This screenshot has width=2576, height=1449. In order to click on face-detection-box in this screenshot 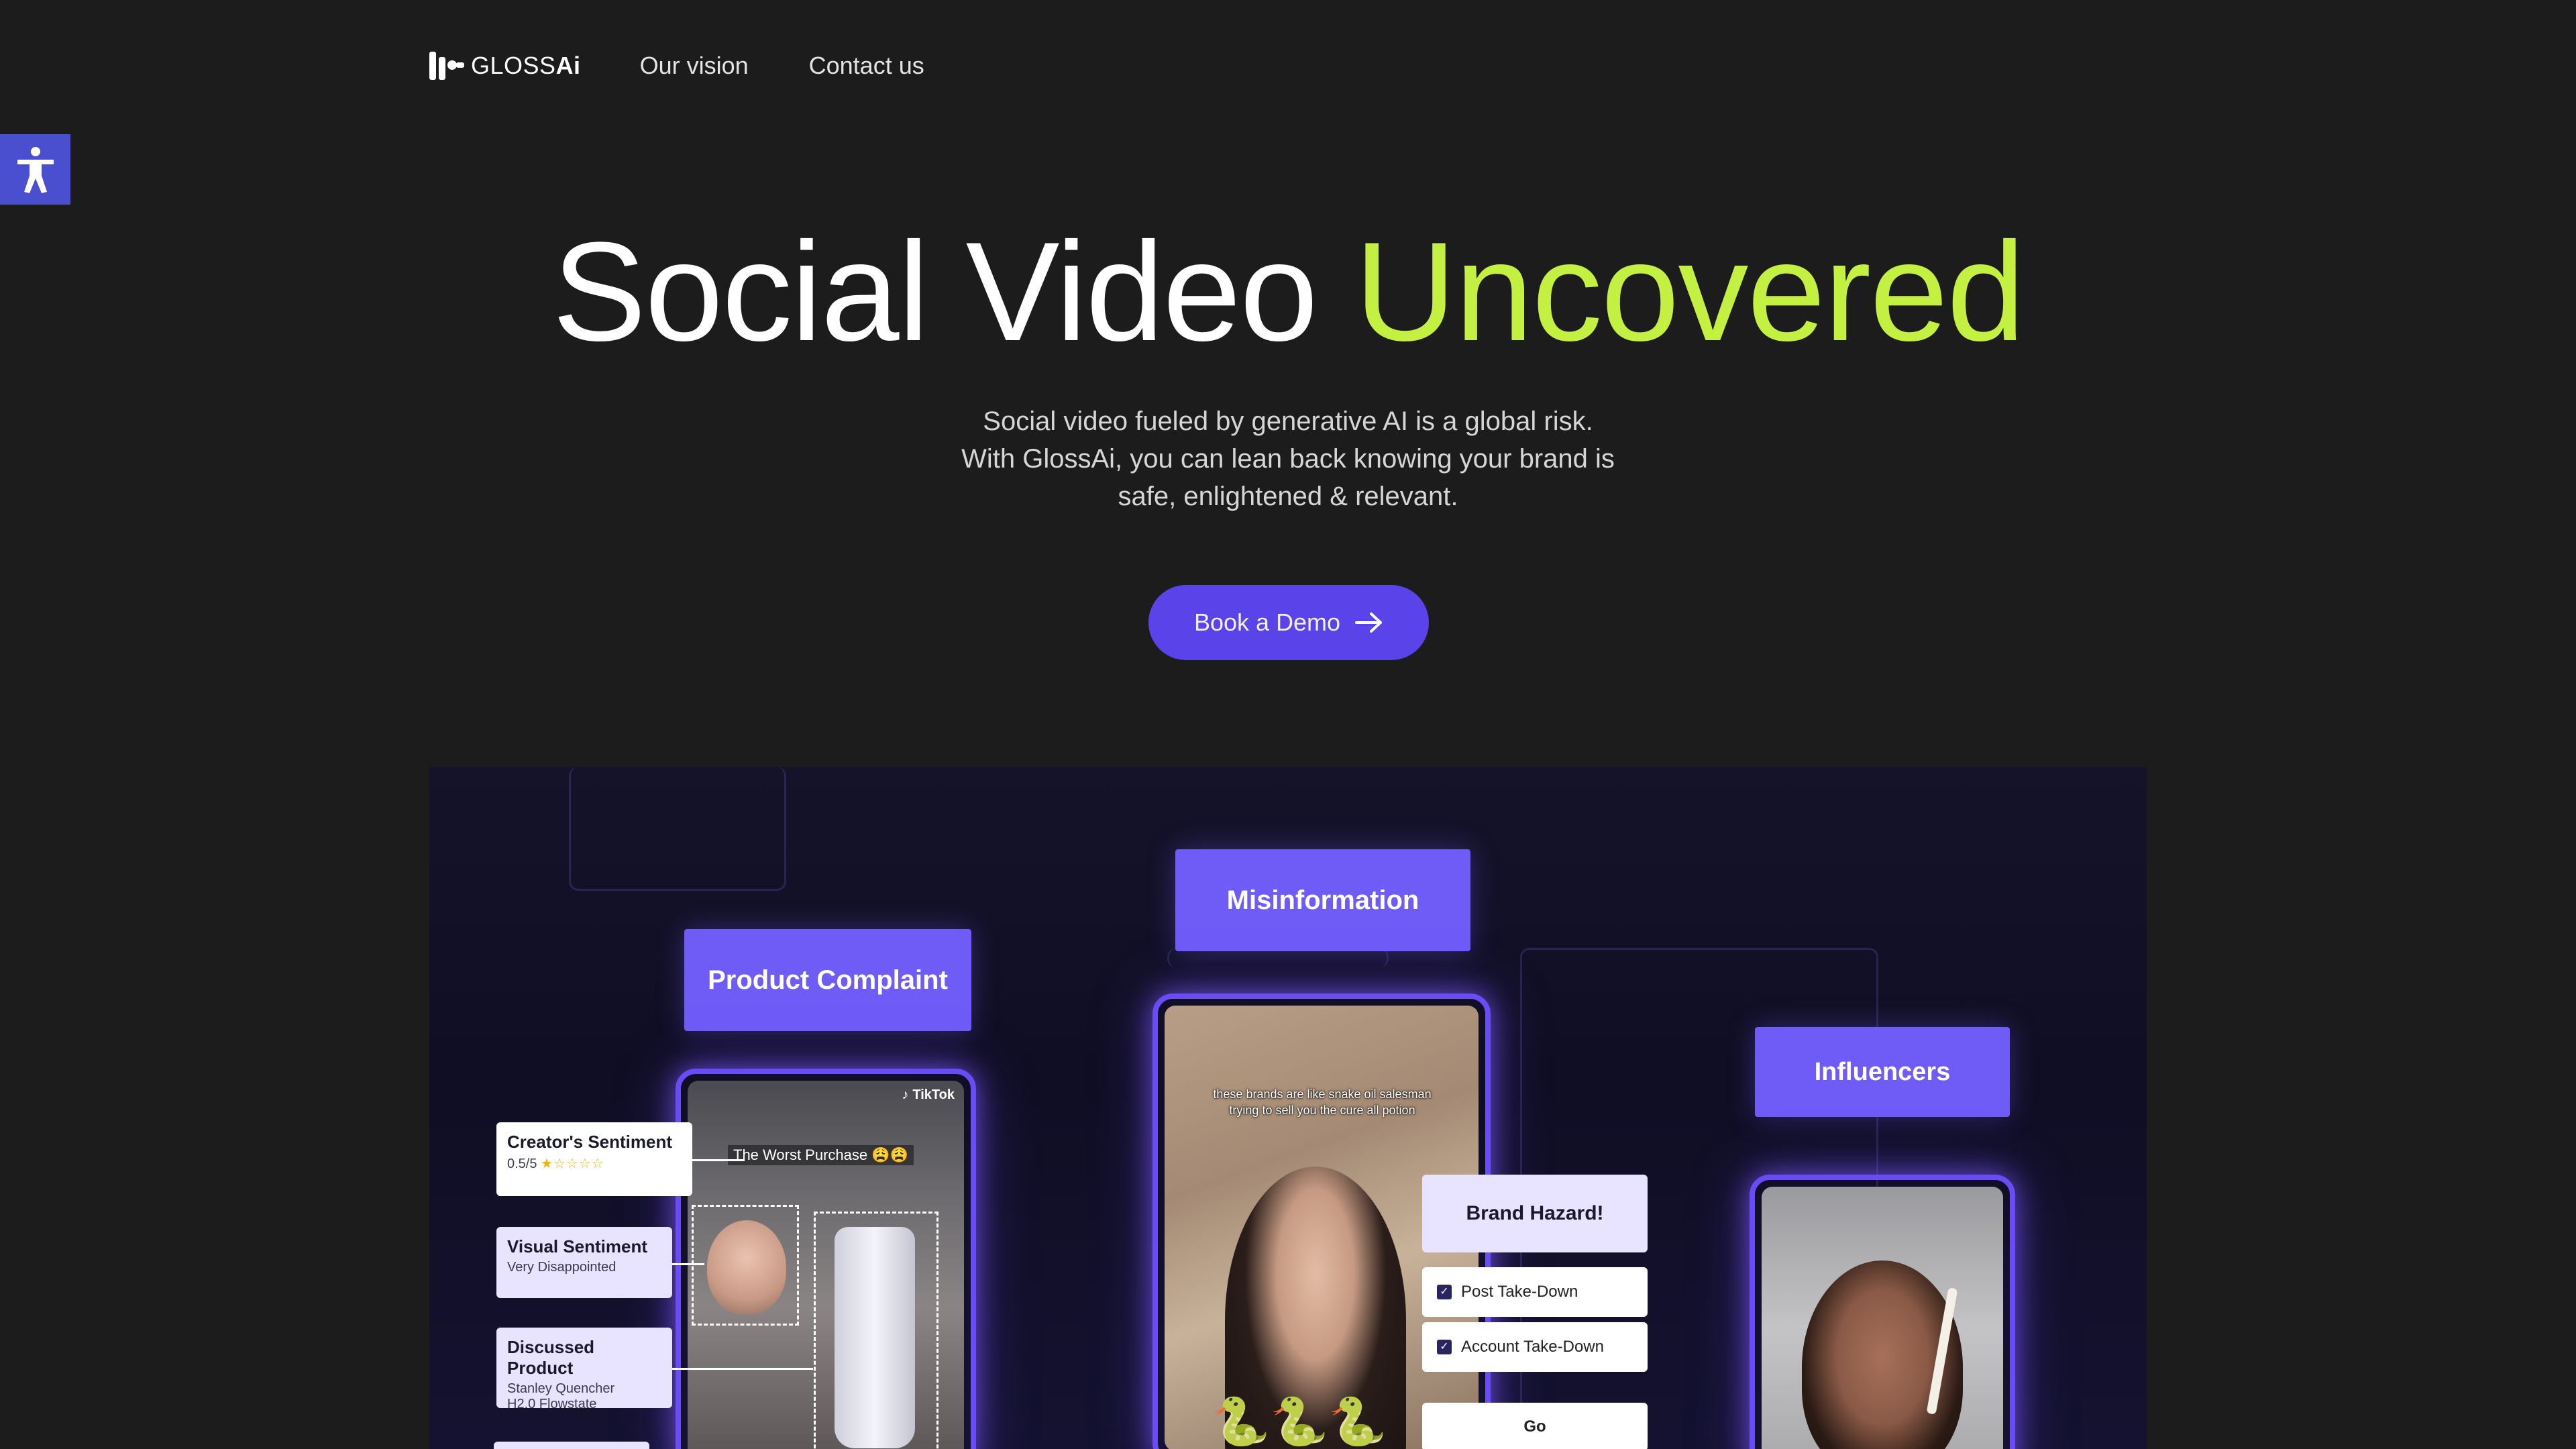, I will do `click(745, 1265)`.